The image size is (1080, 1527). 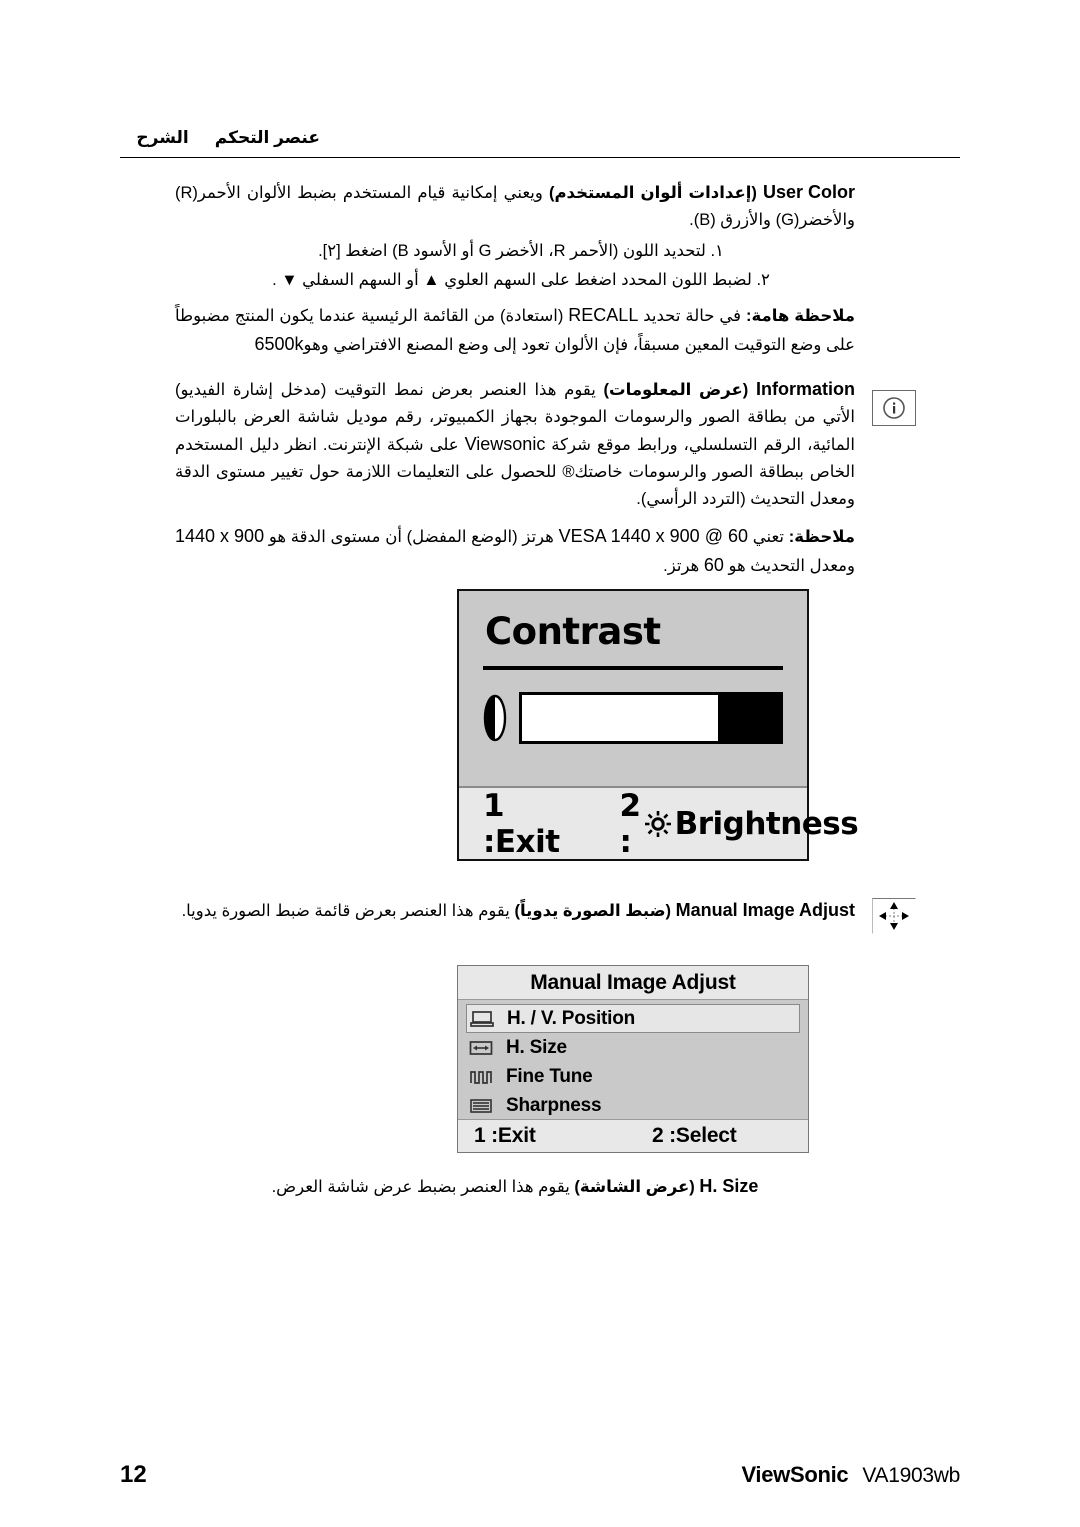 I want to click on horizontal-arrows-icon, so click(x=481, y=1048).